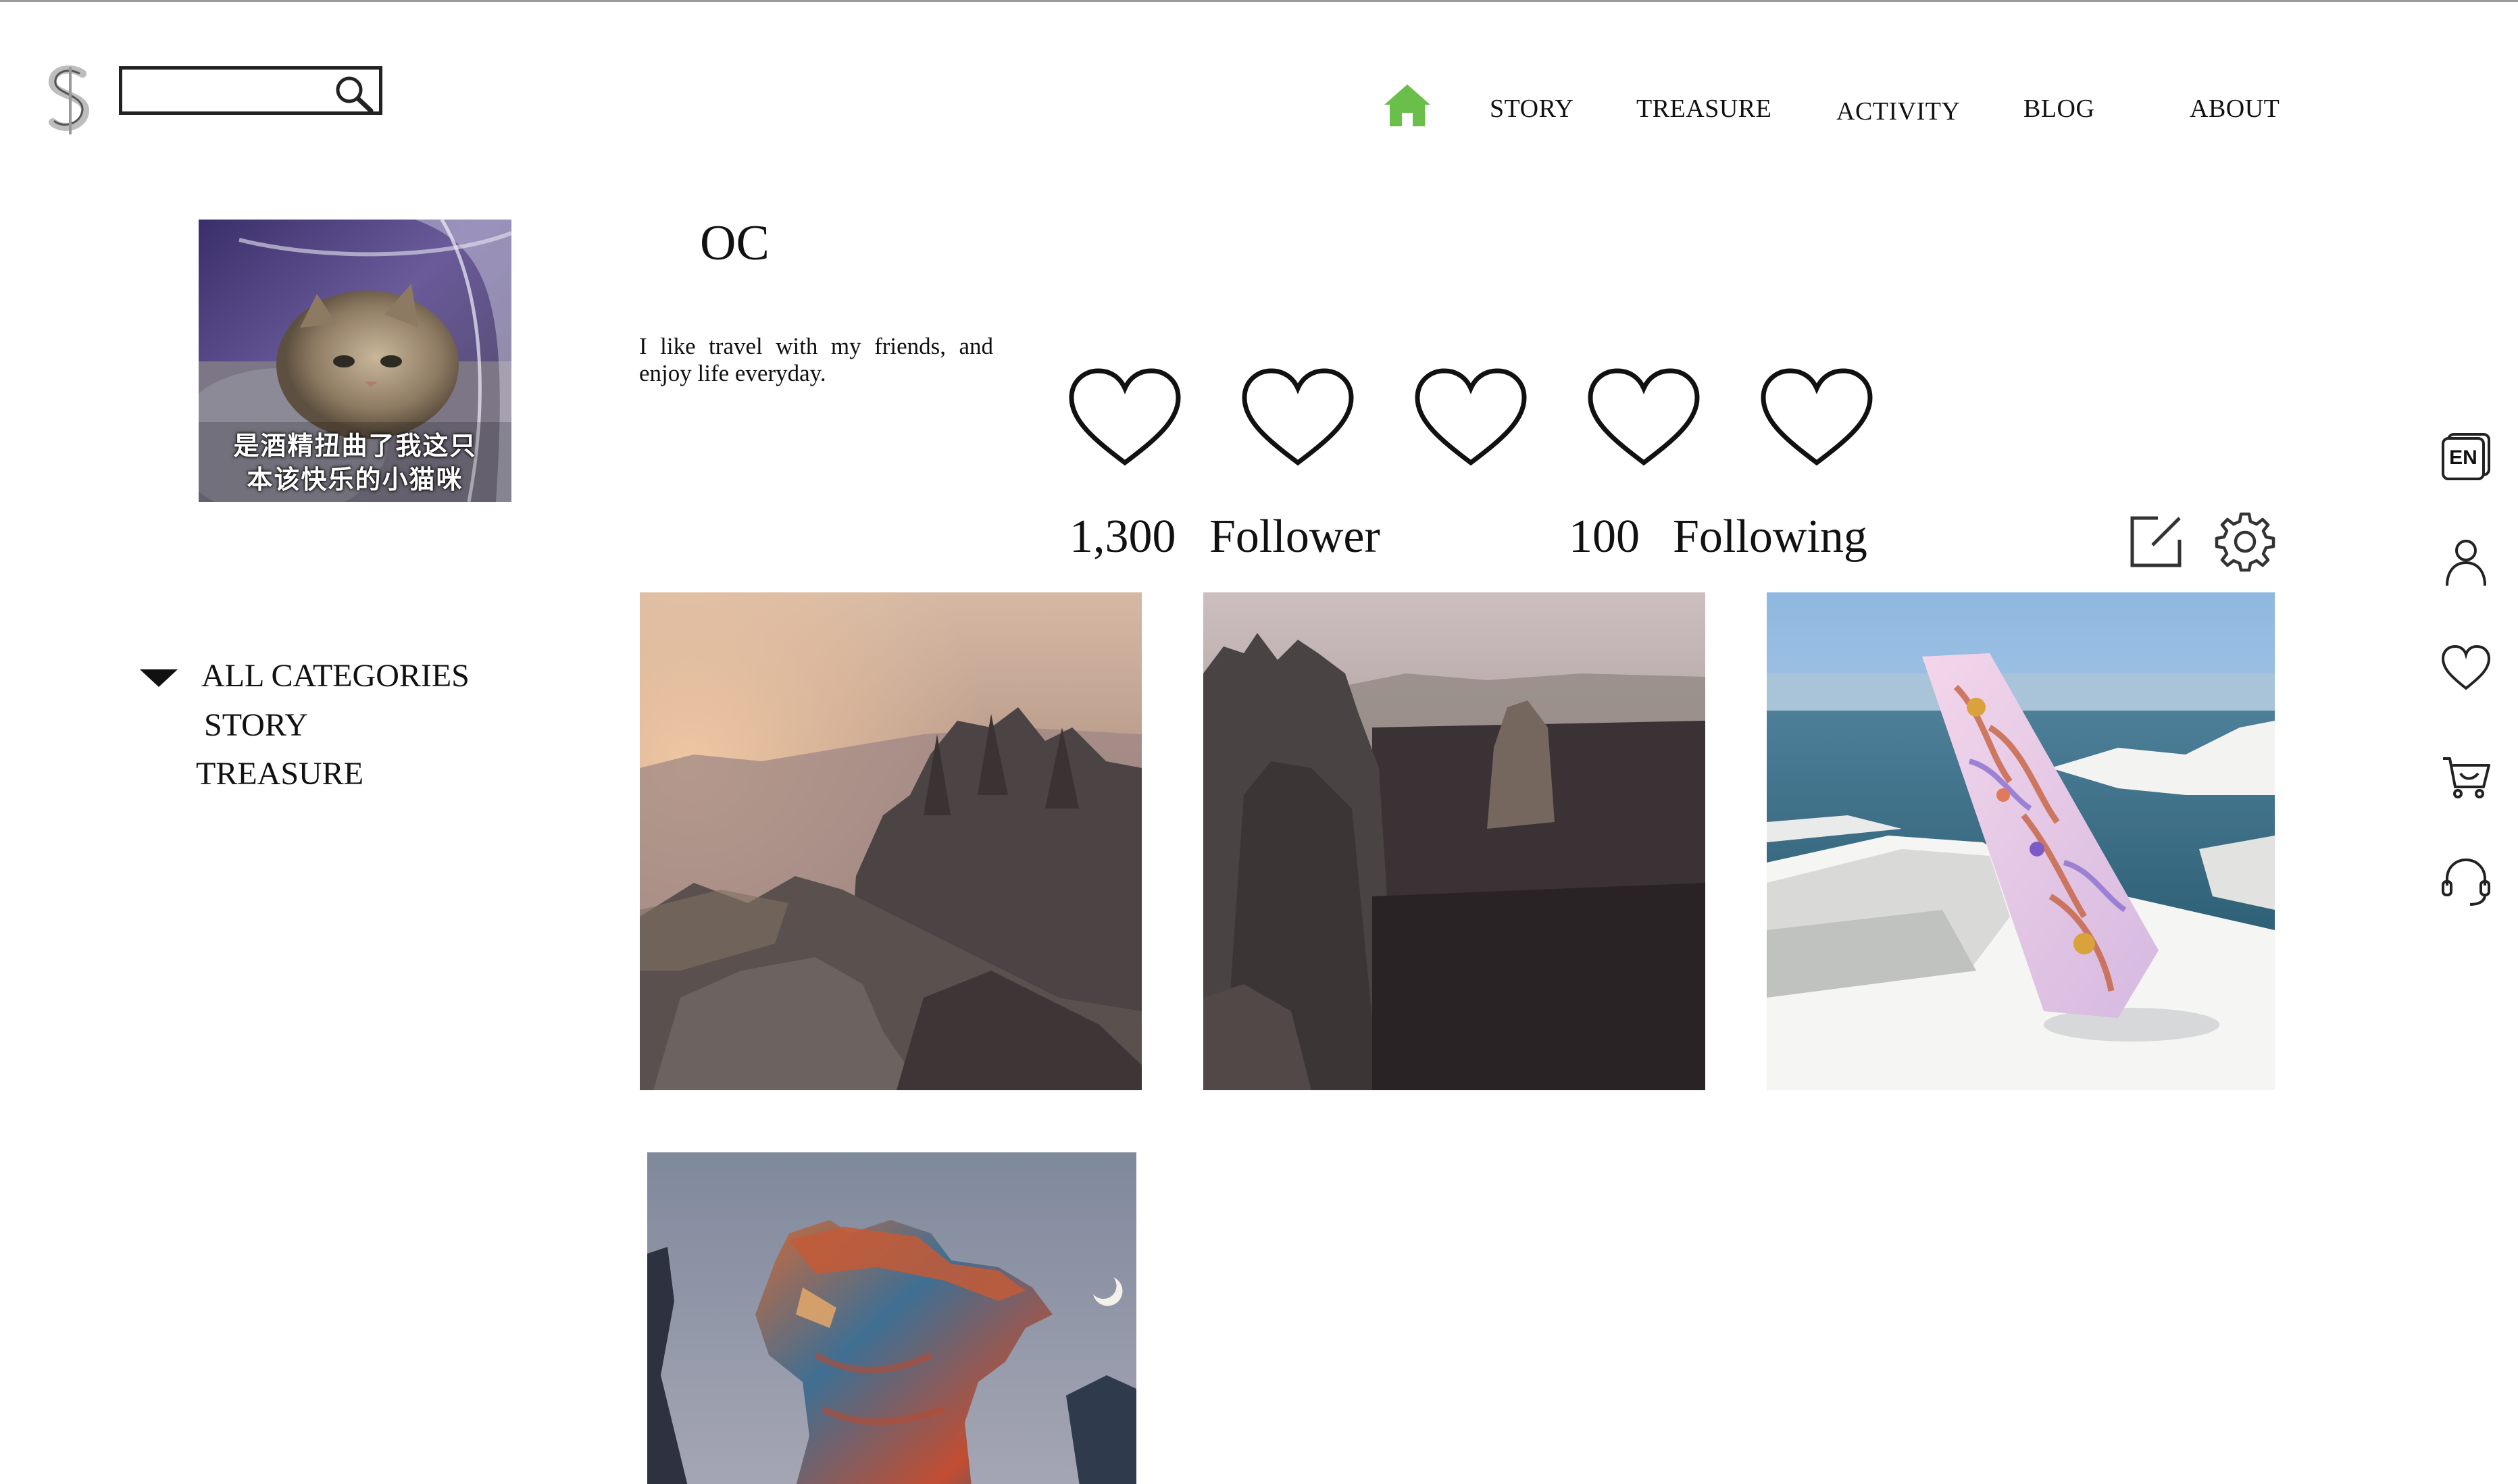  I want to click on avatar: 是酒精扭曲了我这只 本该快乐的小猫咪, so click(355, 361).